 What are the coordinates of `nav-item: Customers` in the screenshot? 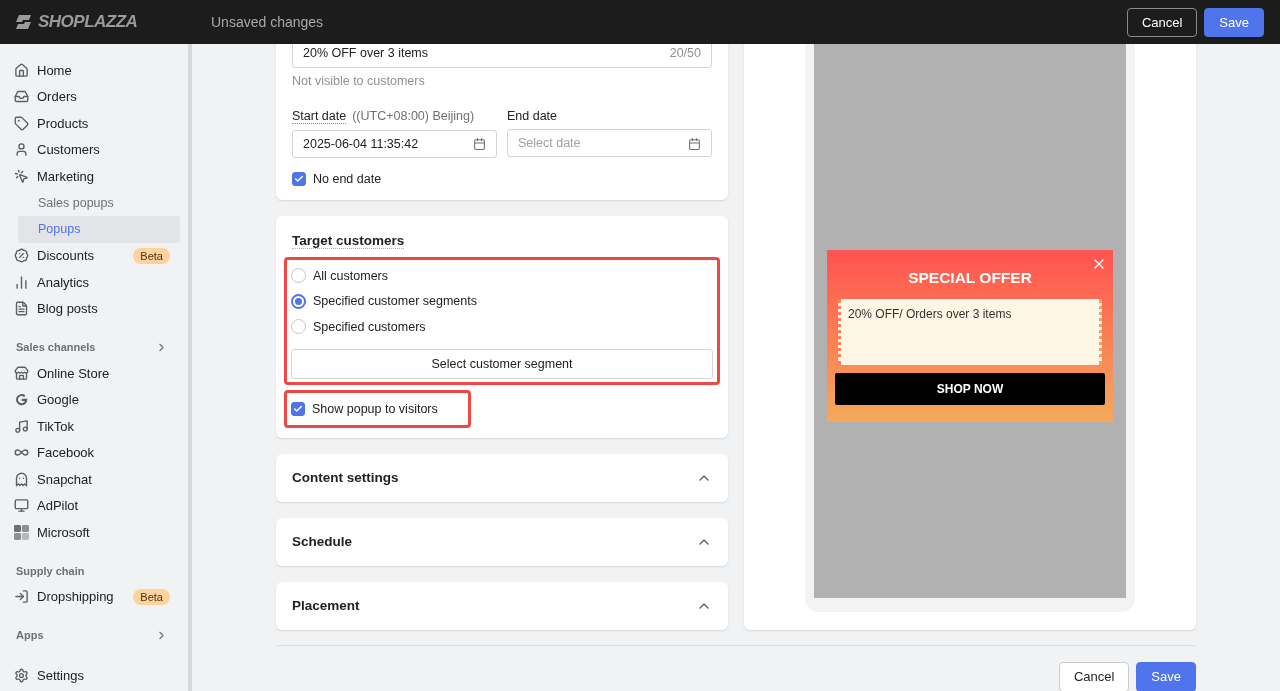 It's located at (90, 149).